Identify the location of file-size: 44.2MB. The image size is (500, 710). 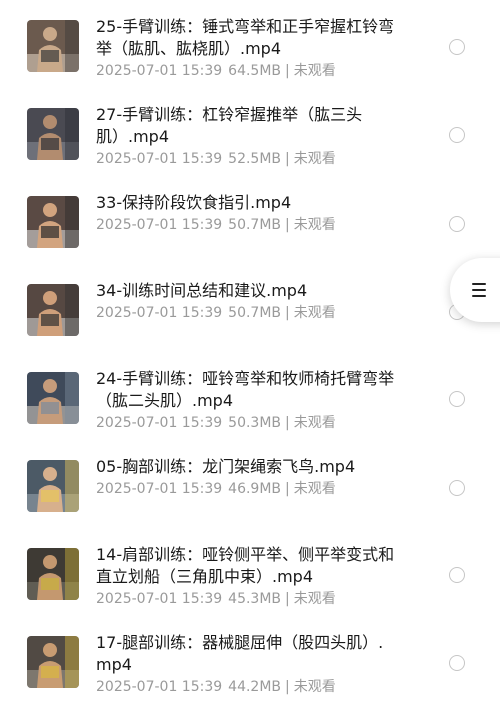
(255, 687).